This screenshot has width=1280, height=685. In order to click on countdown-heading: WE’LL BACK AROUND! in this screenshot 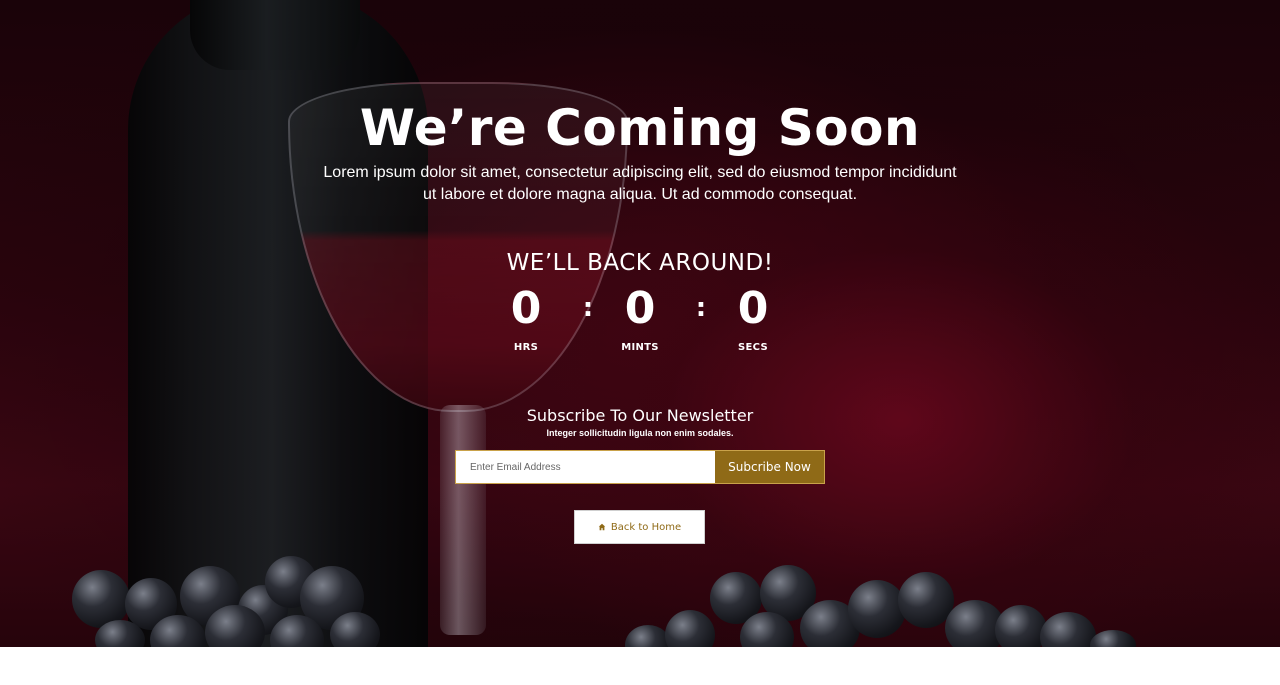, I will do `click(640, 263)`.